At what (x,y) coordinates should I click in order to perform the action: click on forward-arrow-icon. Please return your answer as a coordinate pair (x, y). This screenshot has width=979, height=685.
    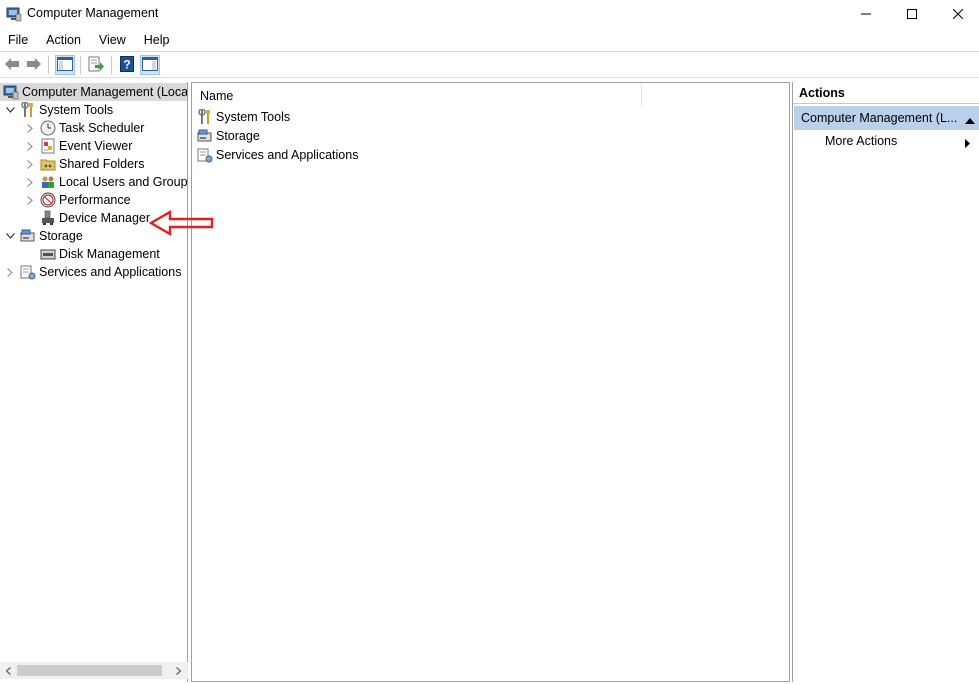
    Looking at the image, I should click on (34, 65).